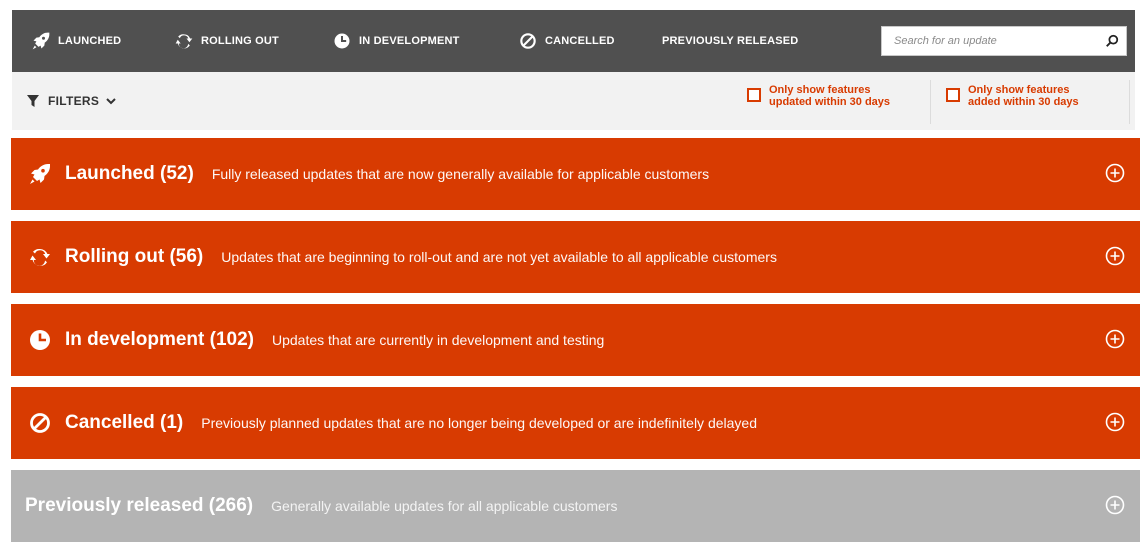 The width and height of the screenshot is (1140, 544). I want to click on filters-label: FILTERS, so click(74, 101).